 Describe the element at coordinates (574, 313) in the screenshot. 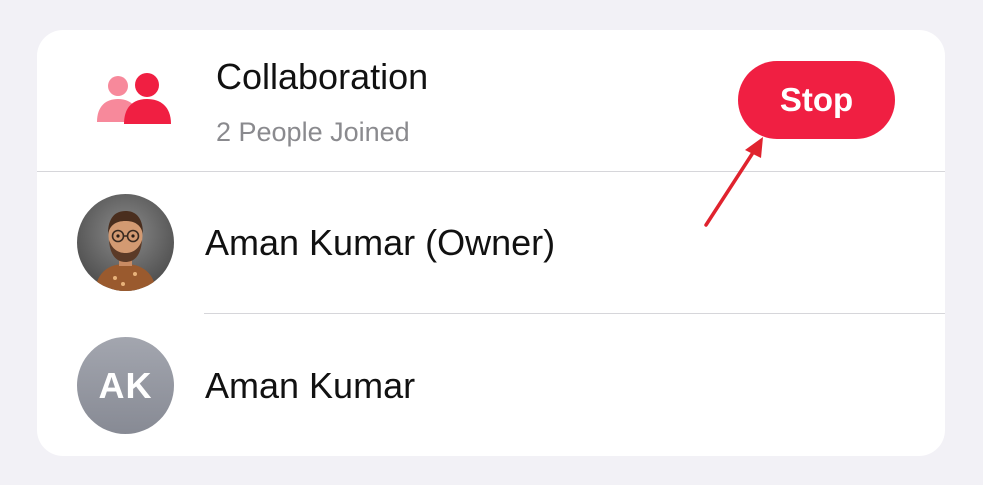

I see `row-divider` at that location.